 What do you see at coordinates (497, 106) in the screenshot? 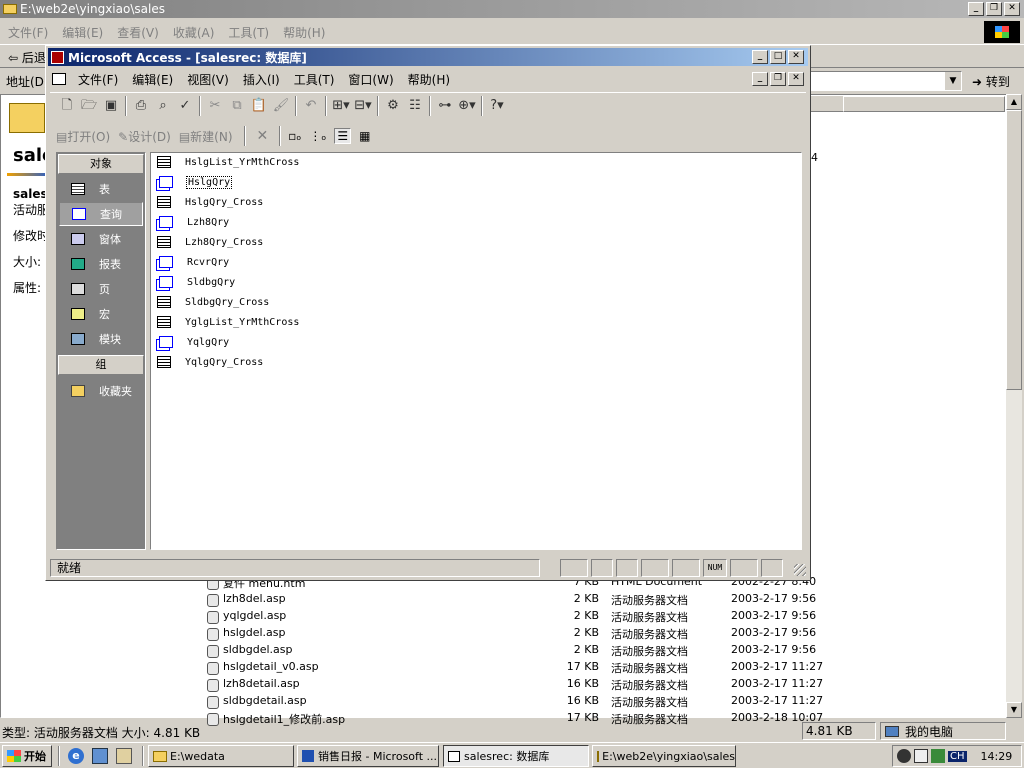
I see `help-icon: ?▾` at bounding box center [497, 106].